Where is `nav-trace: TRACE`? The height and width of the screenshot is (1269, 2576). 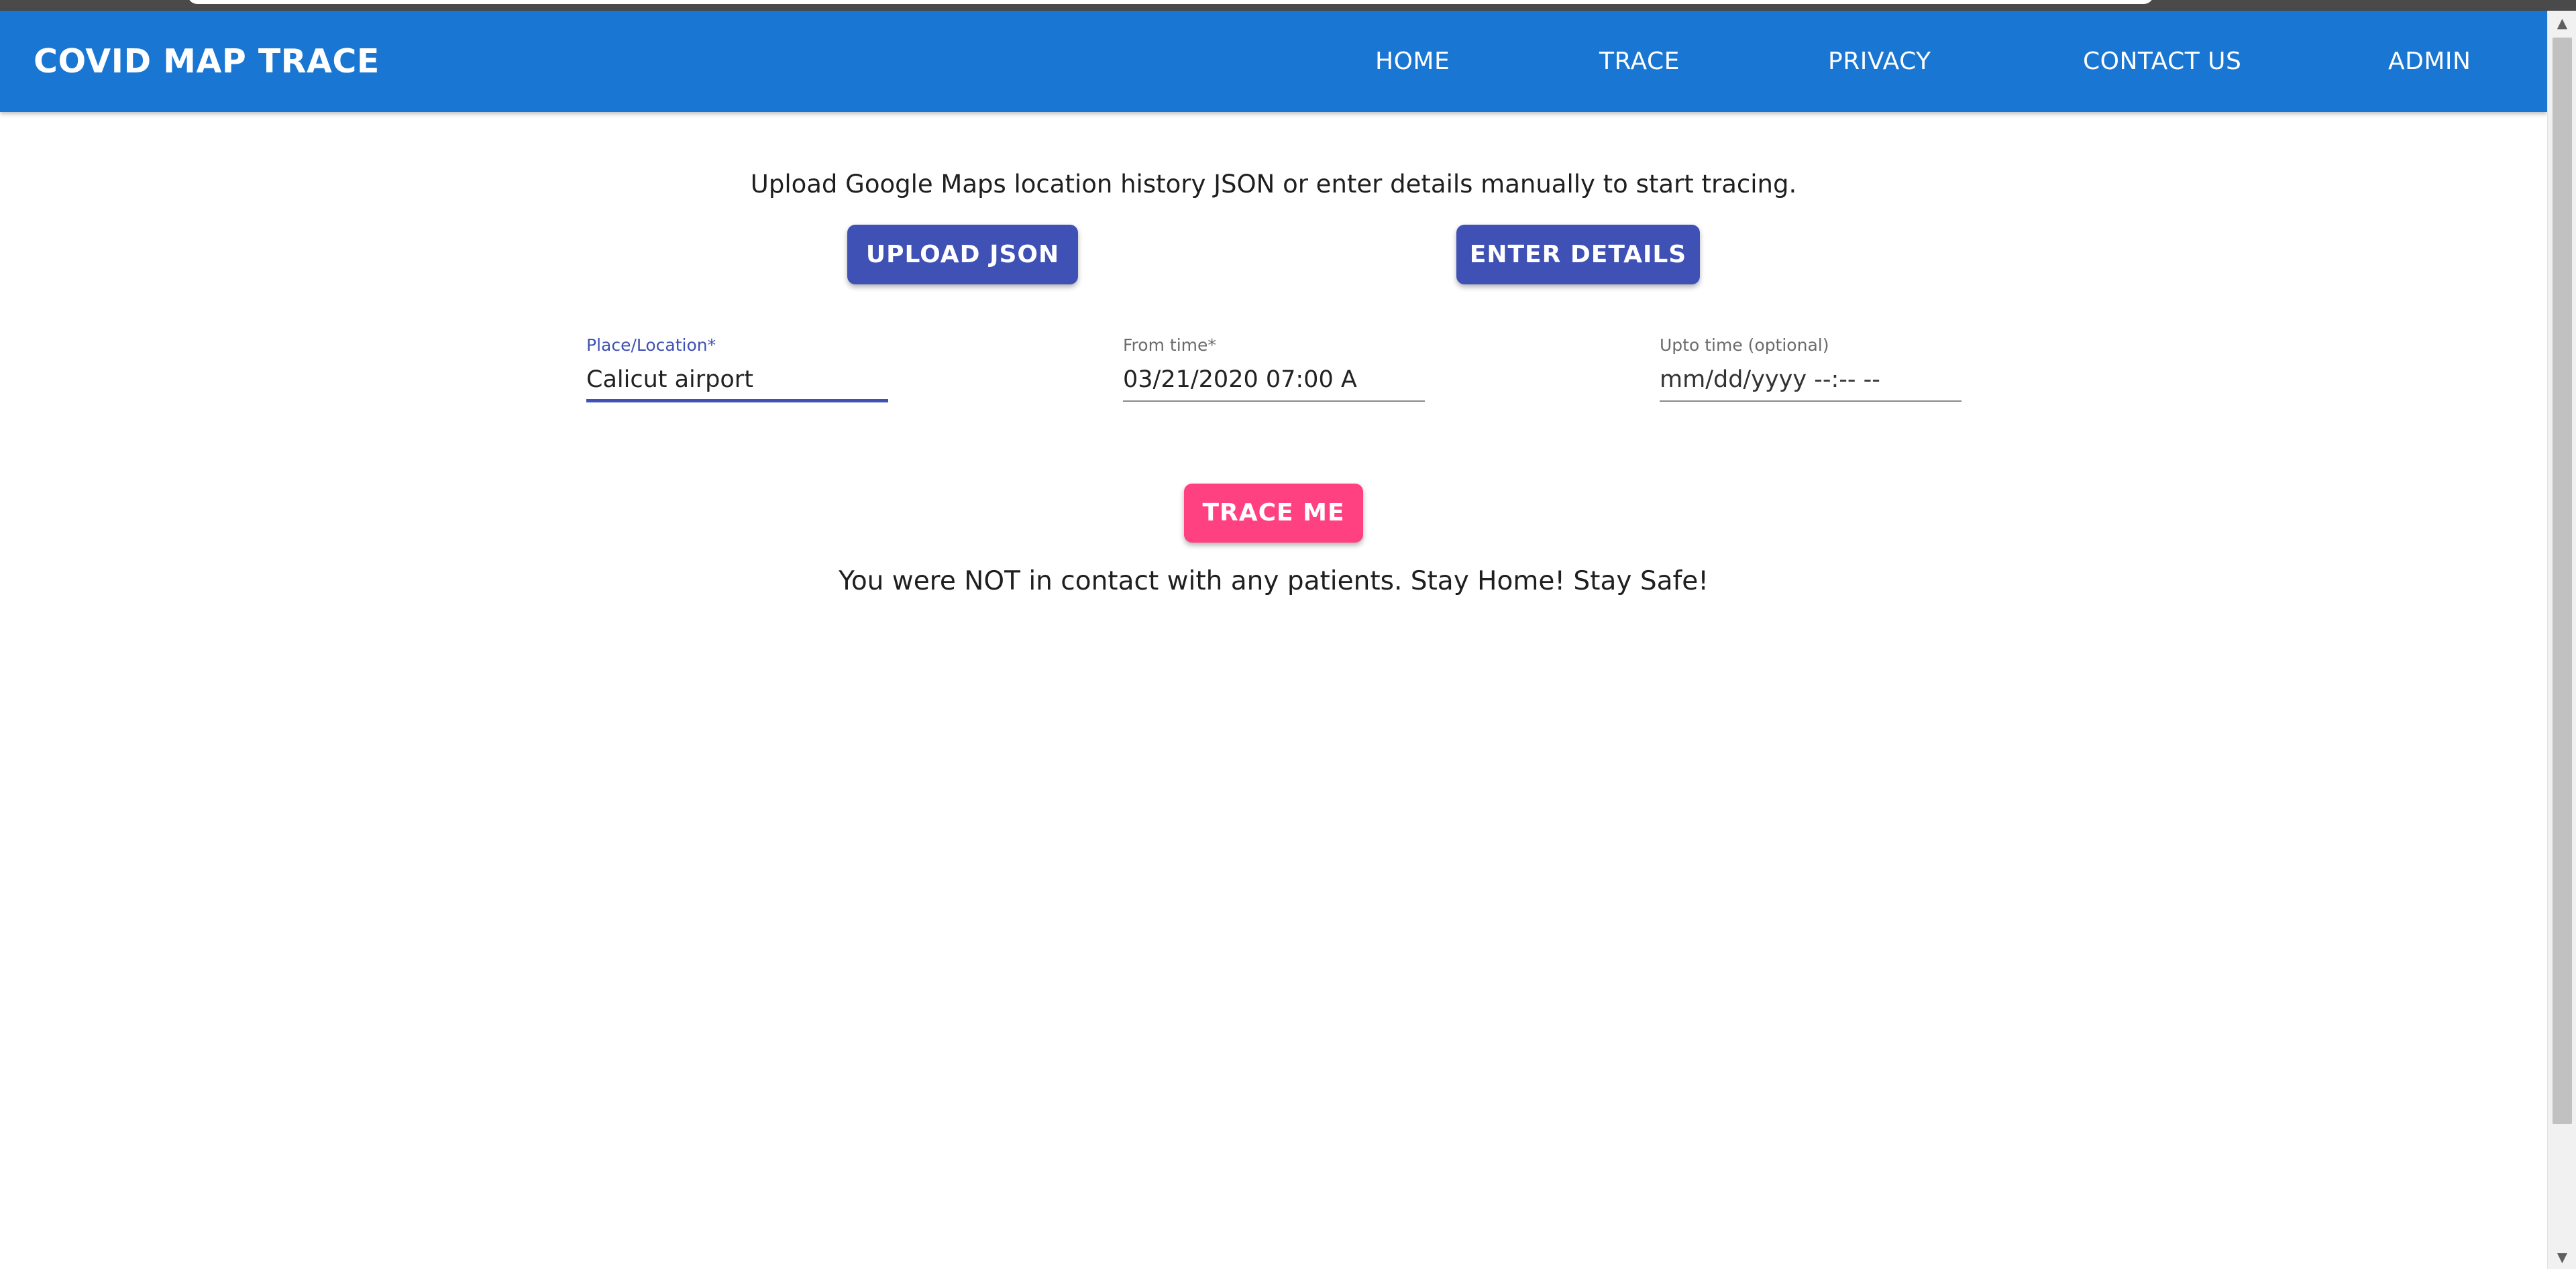 nav-trace: TRACE is located at coordinates (1639, 61).